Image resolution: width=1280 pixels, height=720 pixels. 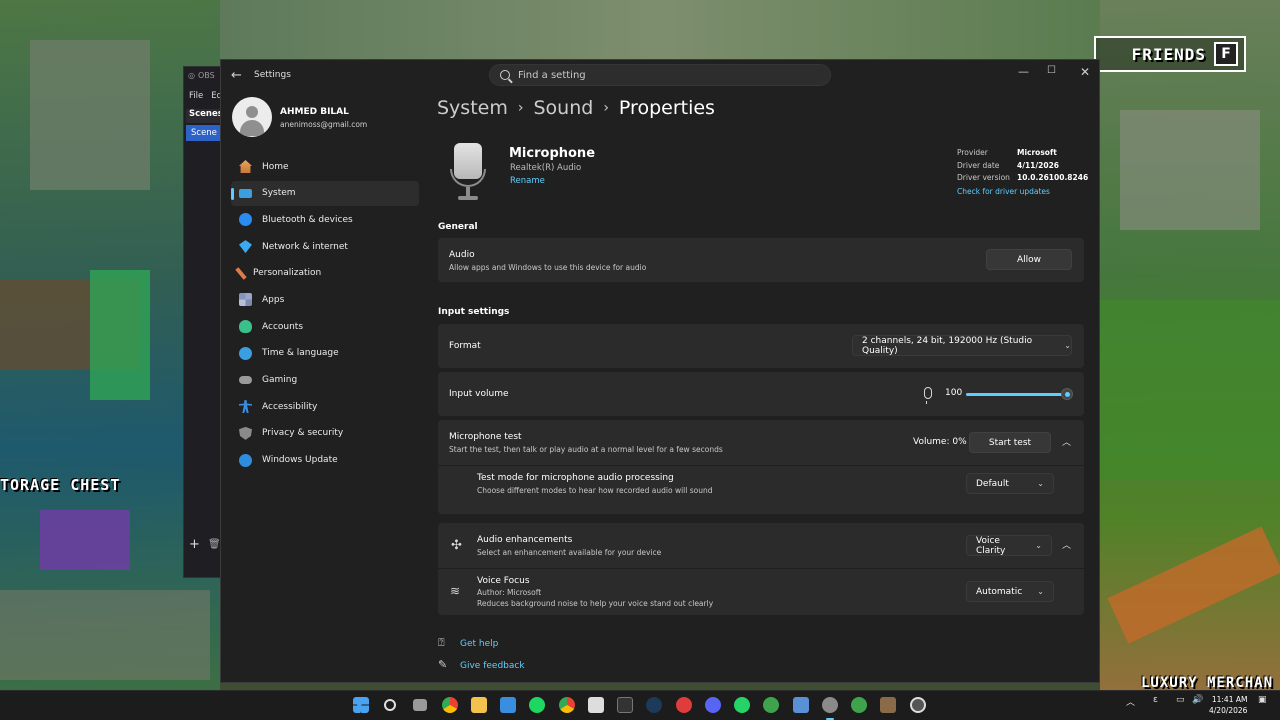 I want to click on apps-icon, so click(x=245, y=300).